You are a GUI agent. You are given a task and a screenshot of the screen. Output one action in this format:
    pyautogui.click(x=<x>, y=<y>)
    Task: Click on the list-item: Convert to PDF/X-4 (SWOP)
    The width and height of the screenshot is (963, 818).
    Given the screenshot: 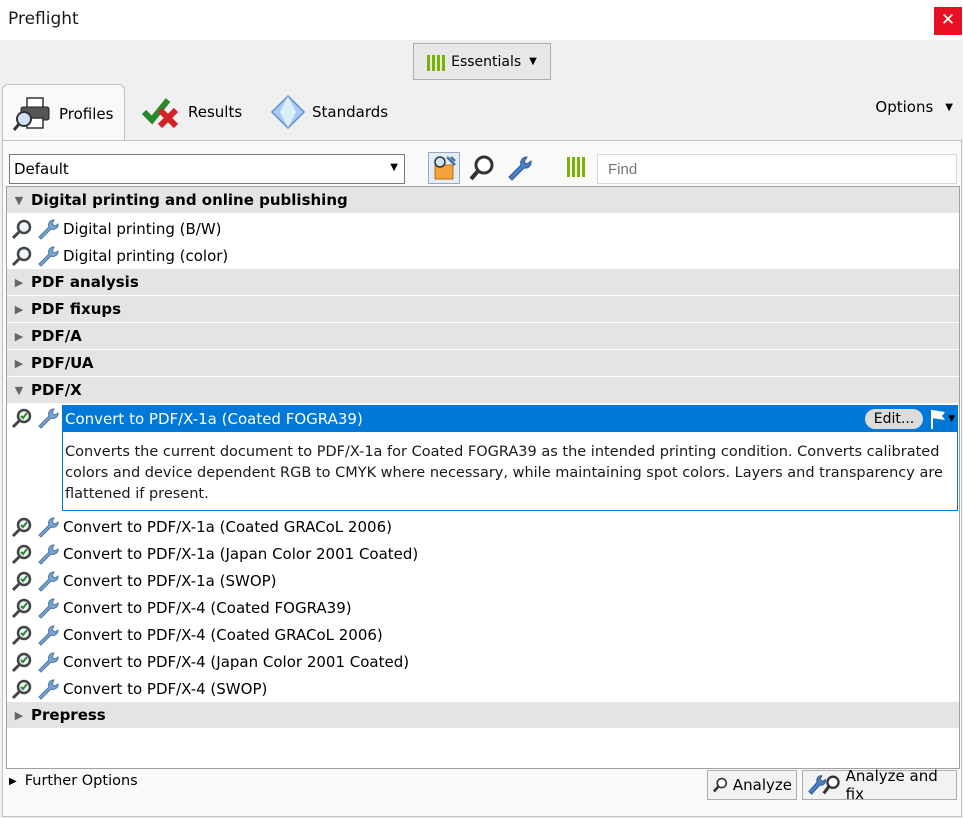 What is the action you would take?
    pyautogui.click(x=483, y=688)
    